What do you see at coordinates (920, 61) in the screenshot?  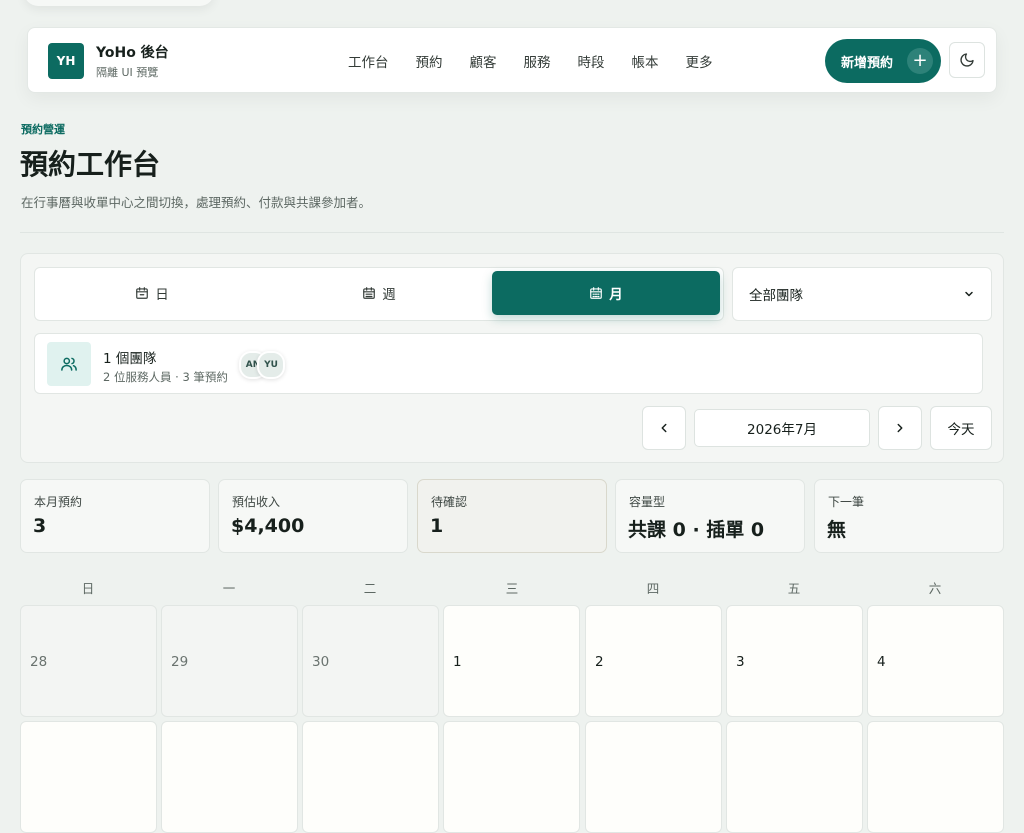 I see `plus-icon: +` at bounding box center [920, 61].